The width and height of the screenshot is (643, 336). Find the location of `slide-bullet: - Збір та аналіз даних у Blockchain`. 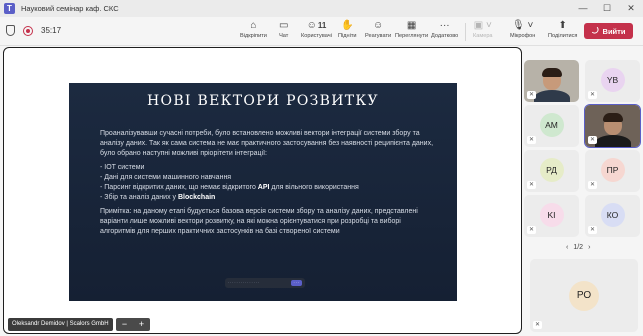

slide-bullet: - Збір та аналіз даних у Blockchain is located at coordinates (158, 197).